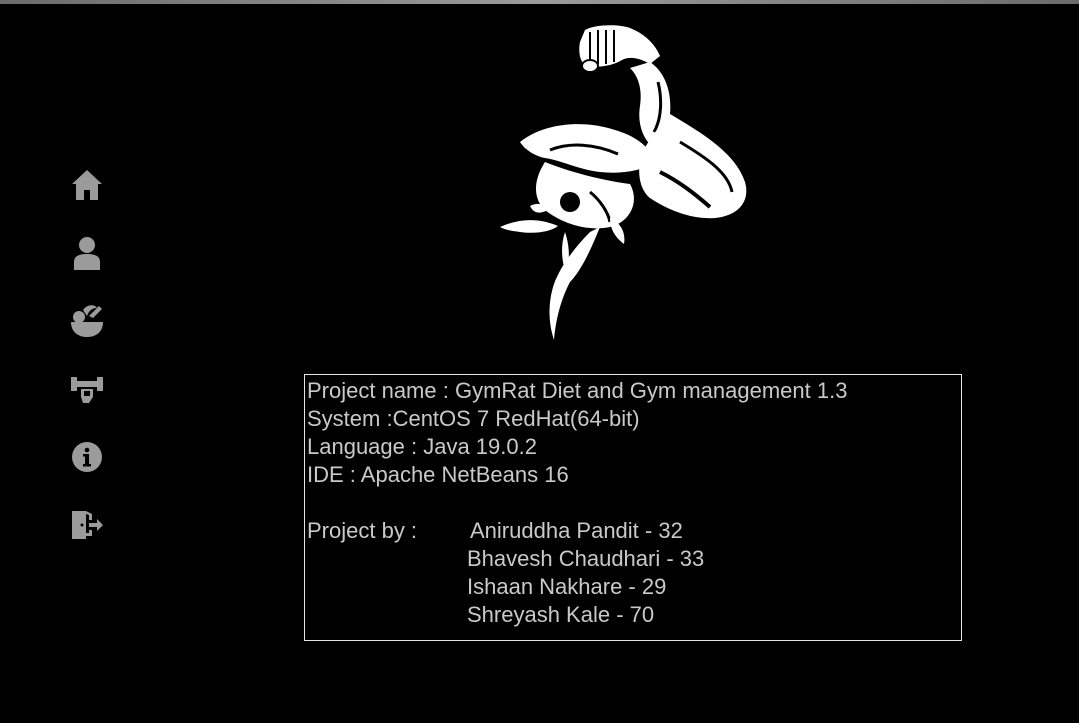 This screenshot has width=1079, height=723. I want to click on info-icon, so click(87, 457).